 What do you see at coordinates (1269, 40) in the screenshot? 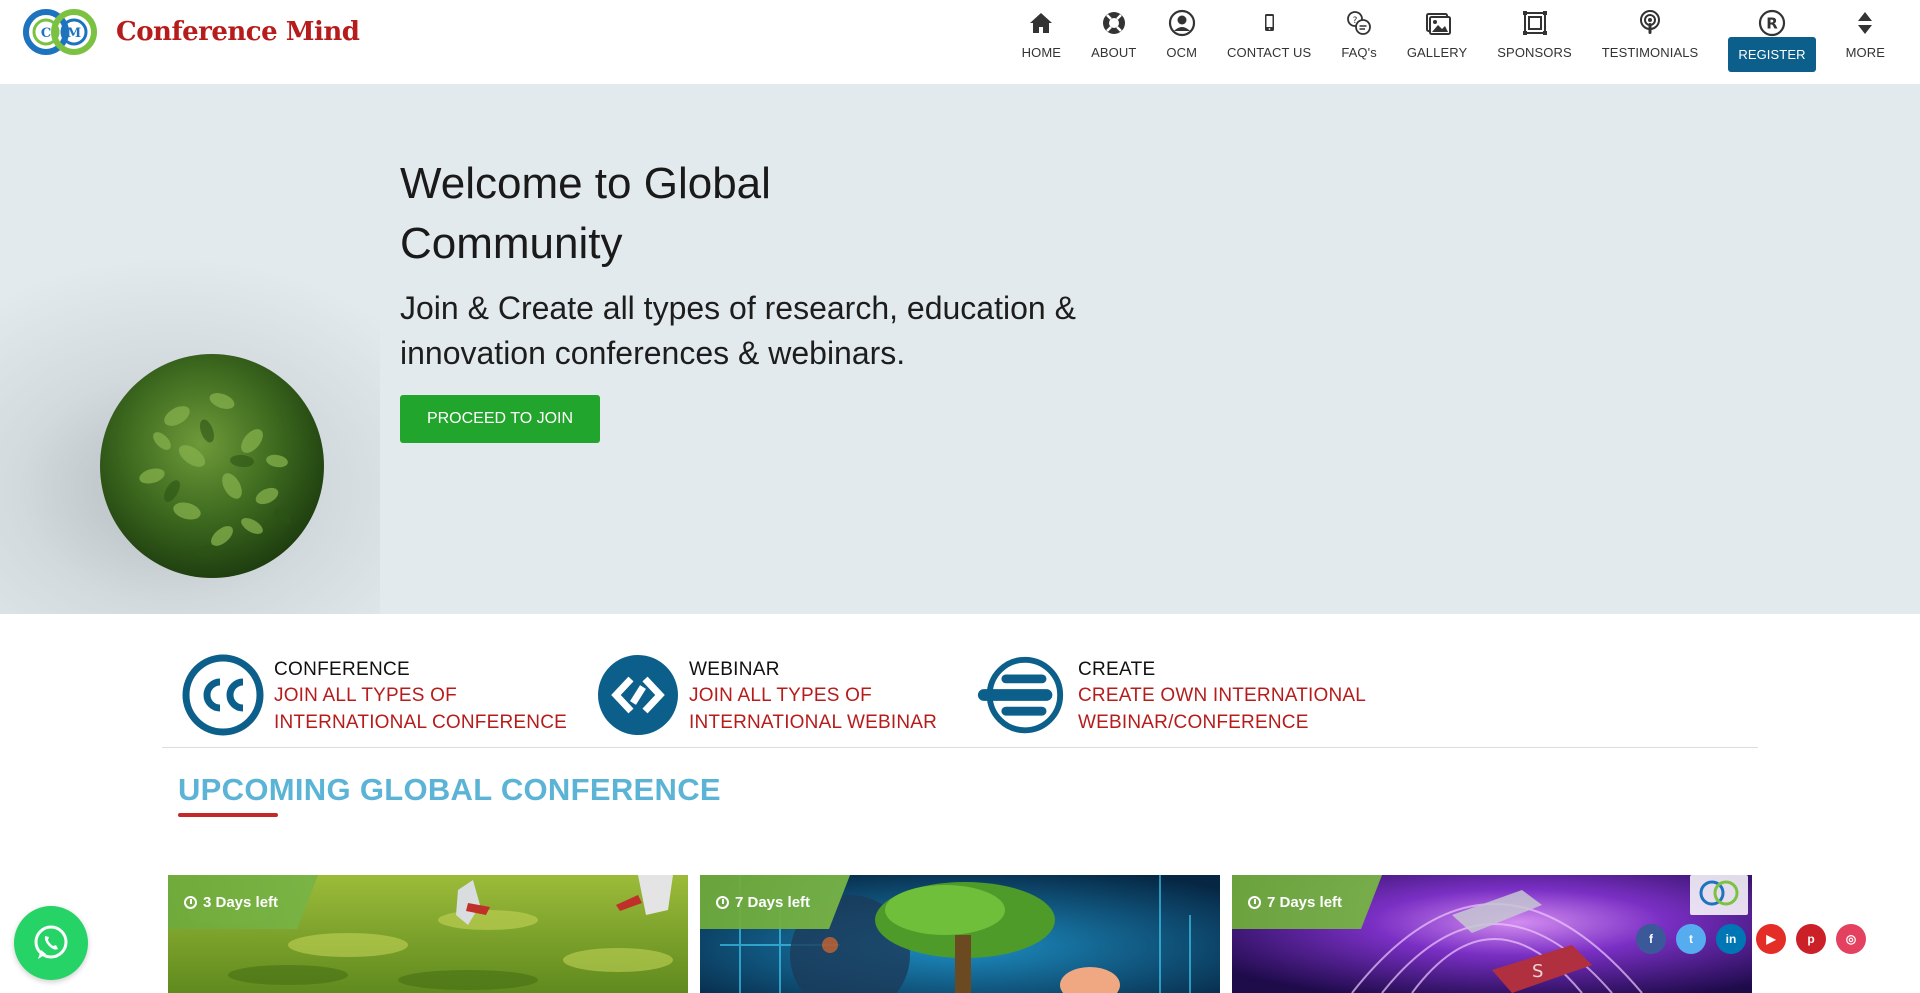
I see `nav-contact-us: CONTACT US` at bounding box center [1269, 40].